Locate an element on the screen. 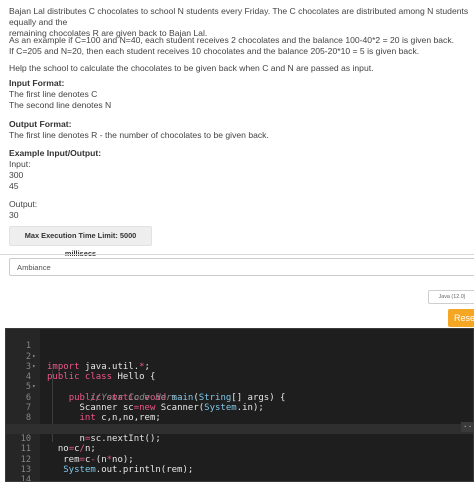  example-input-value: 300 is located at coordinates (16, 175).